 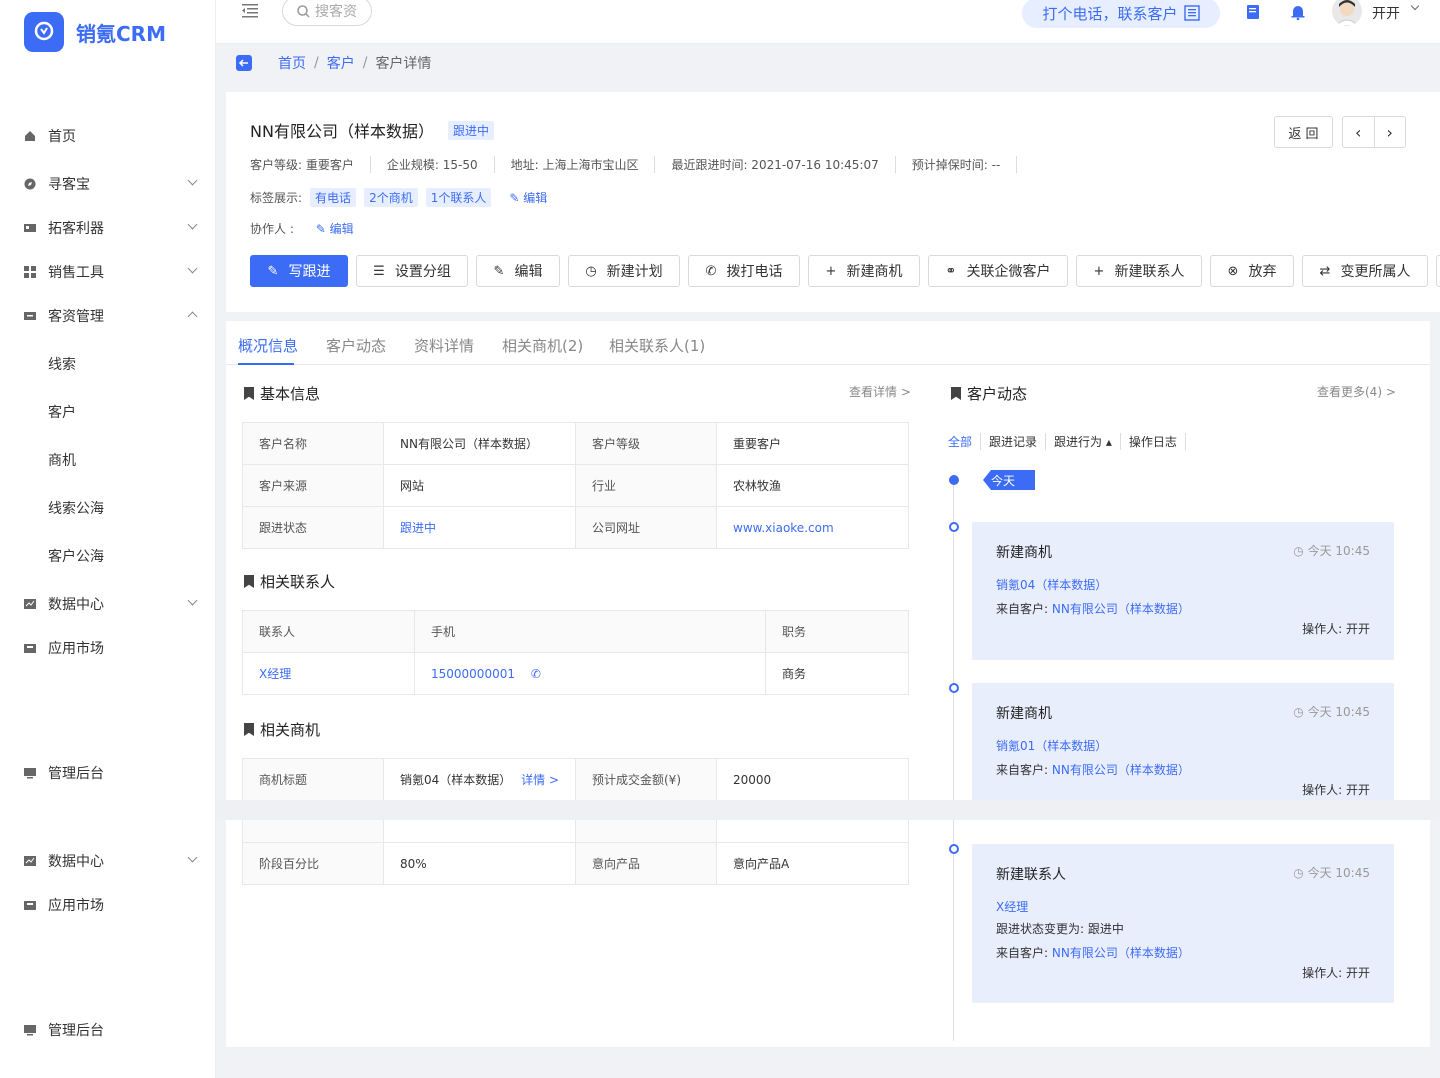 I want to click on sidebar-item-data-center: 数据中心, so click(x=108, y=604).